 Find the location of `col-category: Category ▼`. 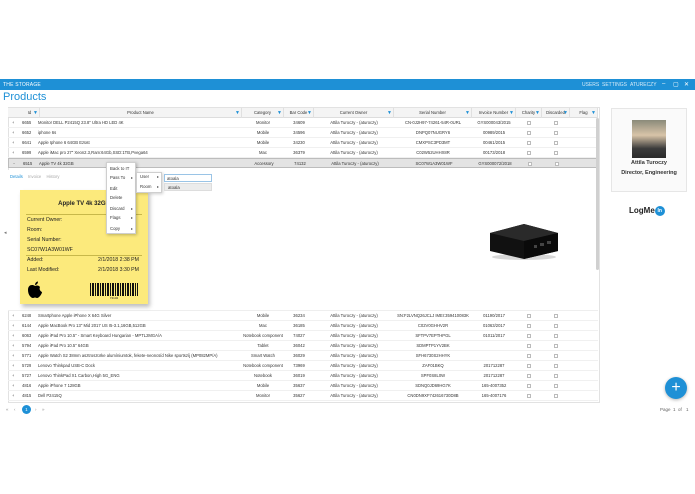

col-category: Category ▼ is located at coordinates (263, 113).